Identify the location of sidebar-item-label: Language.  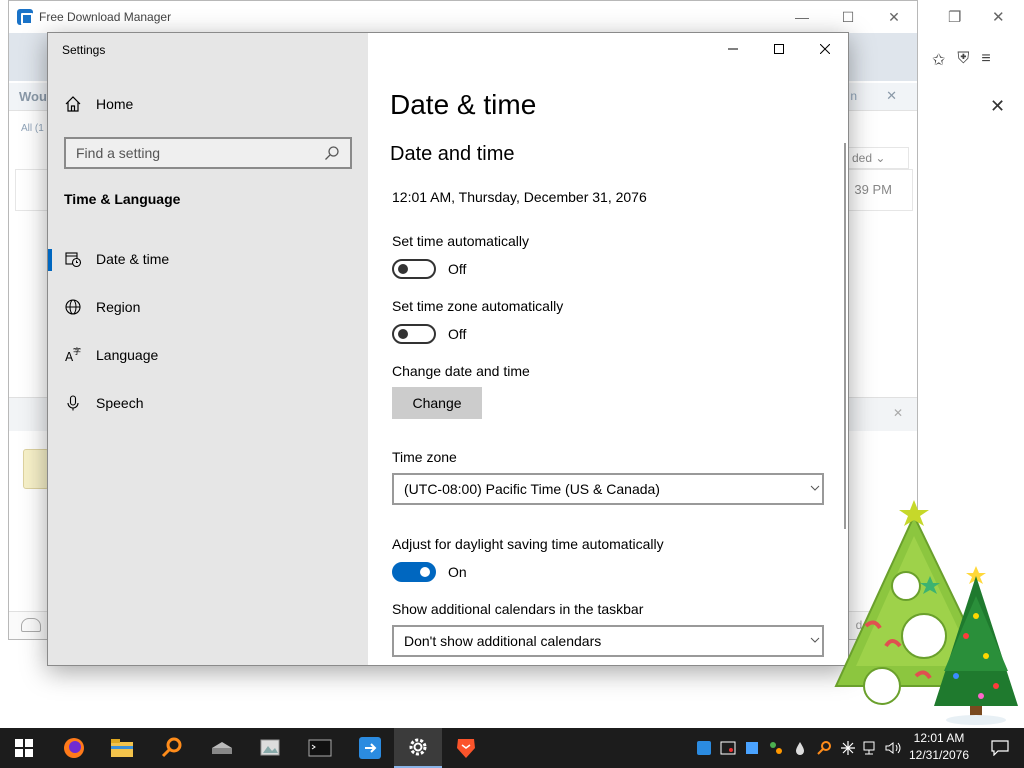
(127, 355).